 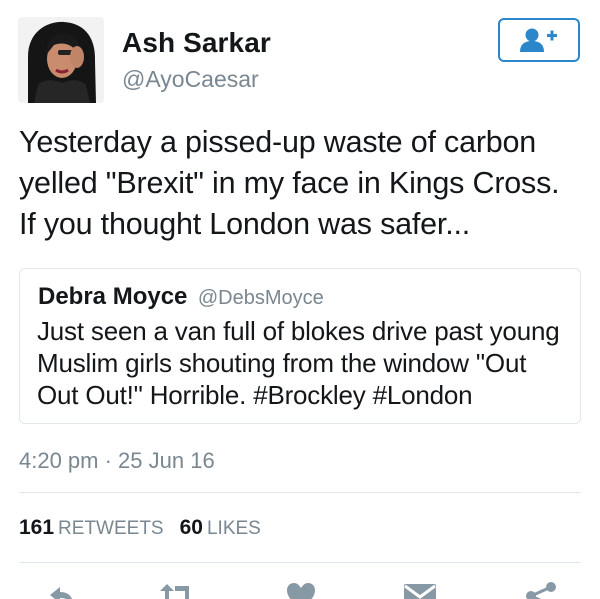 I want to click on avatar-photo, so click(x=61, y=60).